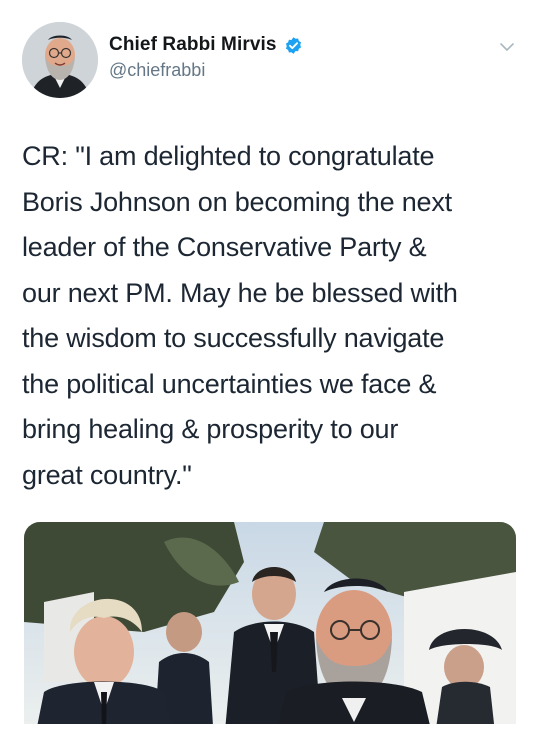 The width and height of the screenshot is (538, 732). Describe the element at coordinates (269, 728) in the screenshot. I see `bottom-edge` at that location.